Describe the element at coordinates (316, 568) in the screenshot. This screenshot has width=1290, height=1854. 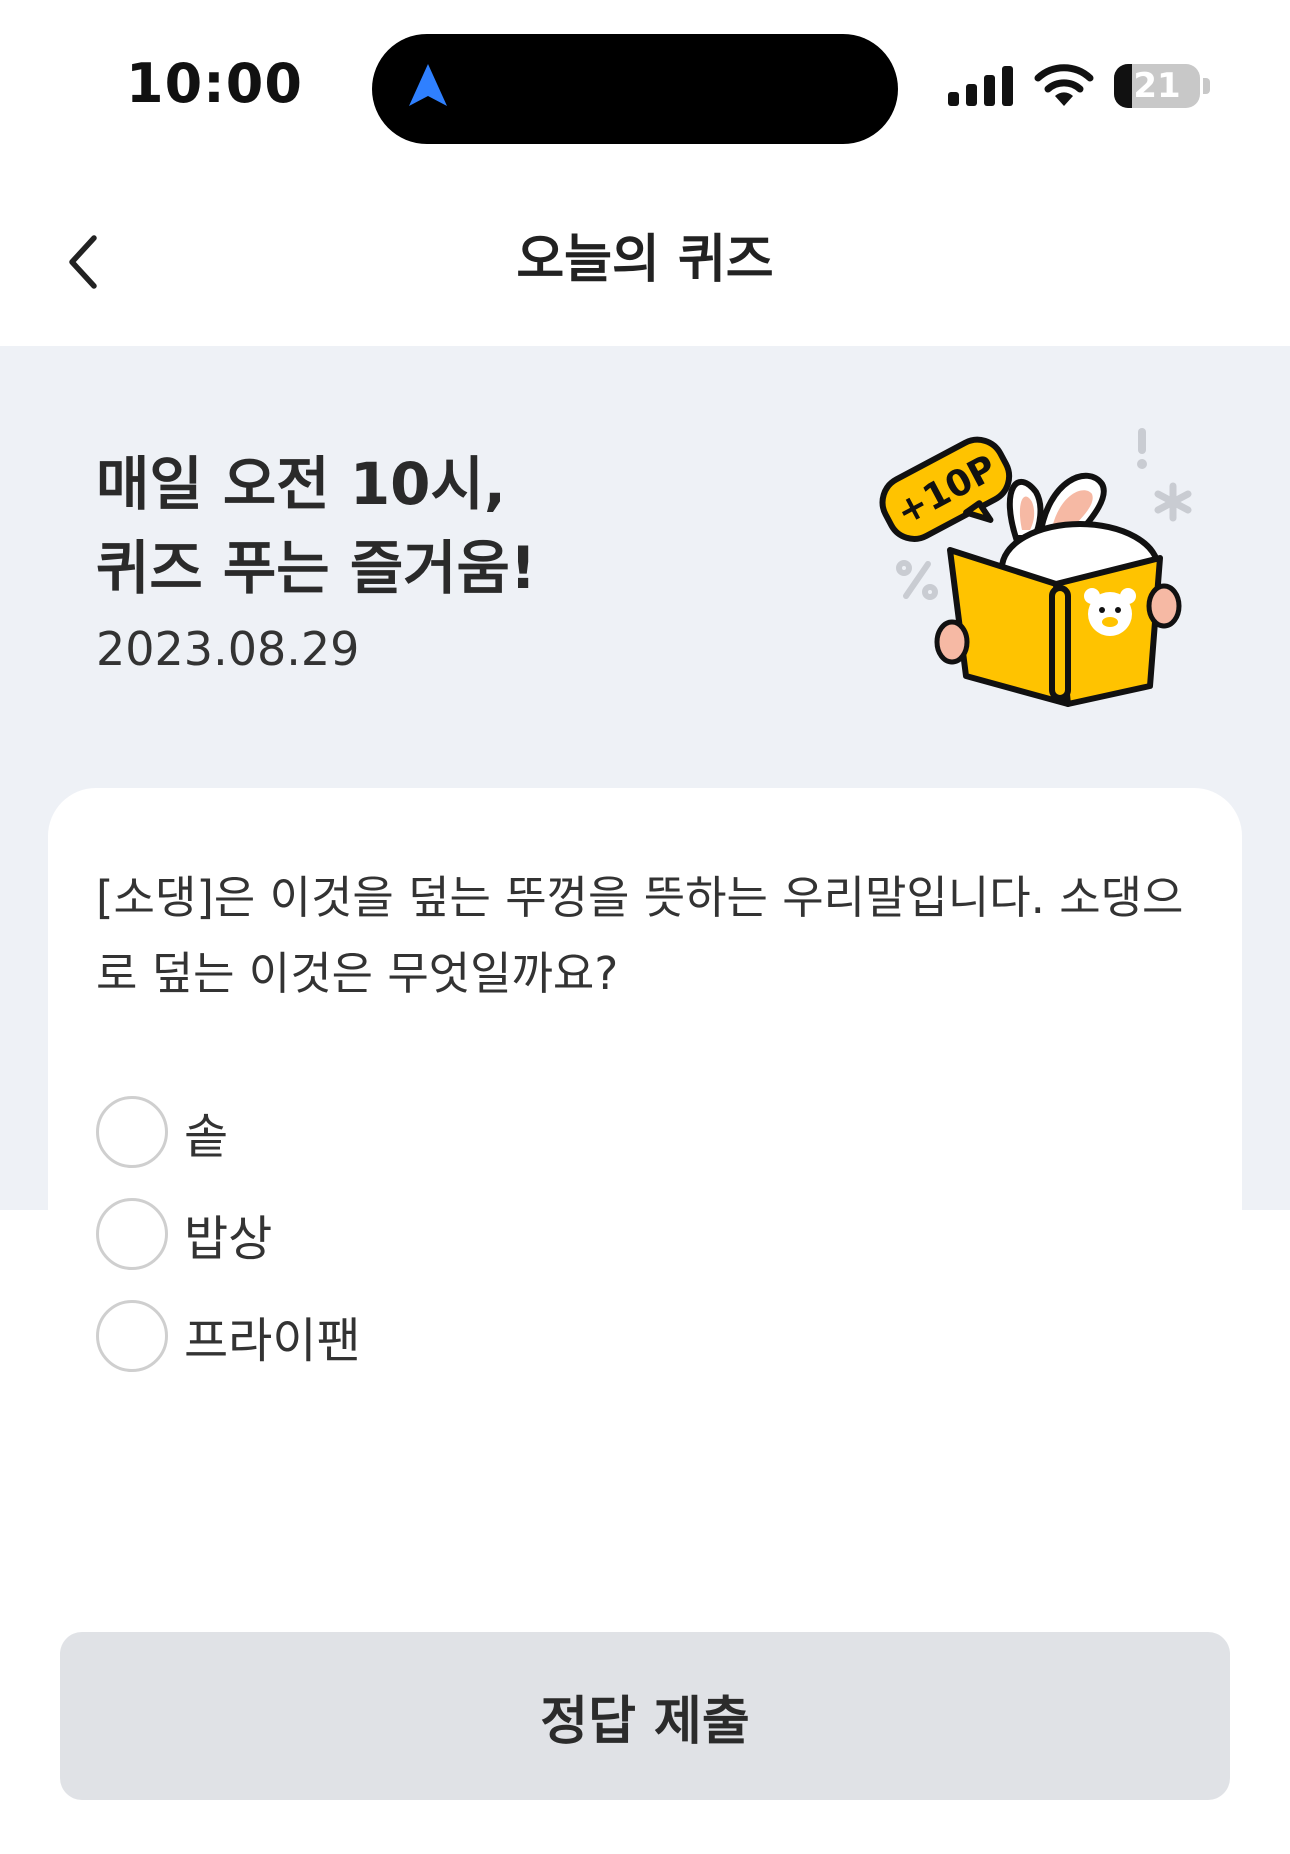
I see `banner-title-line2: 퀴즈 푸는 즐거움!` at that location.